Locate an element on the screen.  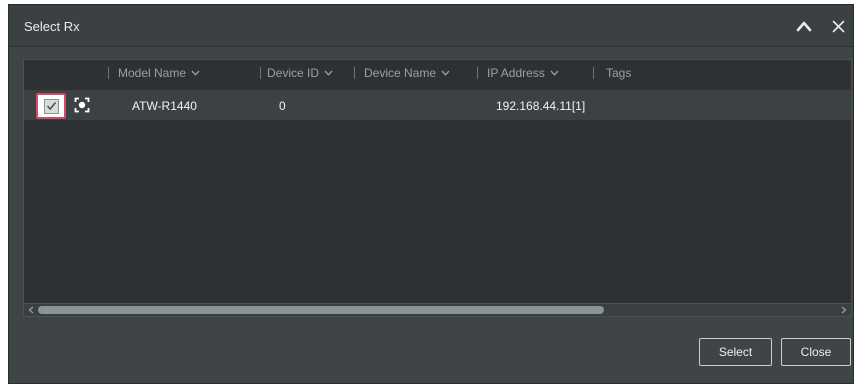
close-window-button is located at coordinates (838, 26).